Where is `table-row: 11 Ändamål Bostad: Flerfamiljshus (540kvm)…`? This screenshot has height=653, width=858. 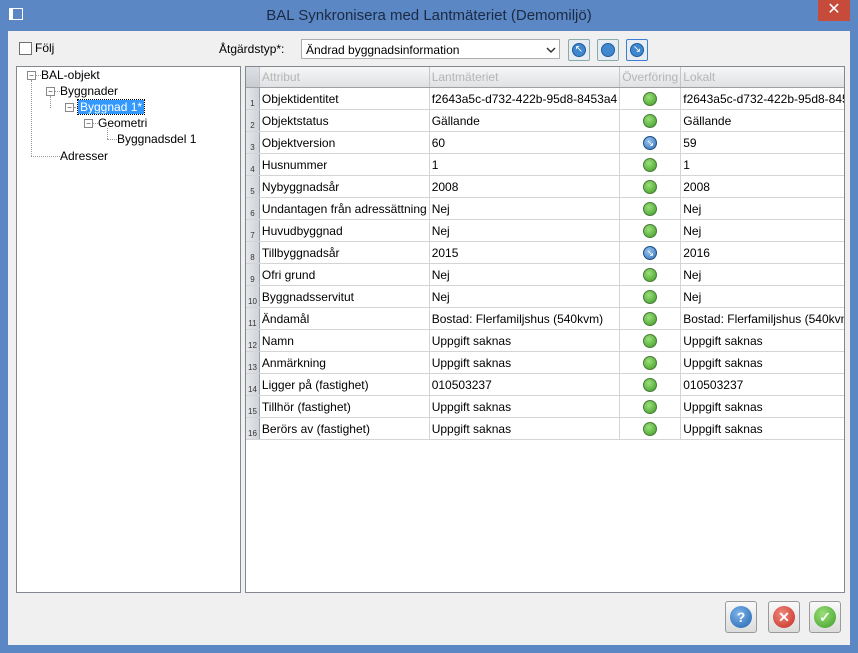
table-row: 11 Ändamål Bostad: Flerfamiljshus (540kvm)… is located at coordinates (545, 318).